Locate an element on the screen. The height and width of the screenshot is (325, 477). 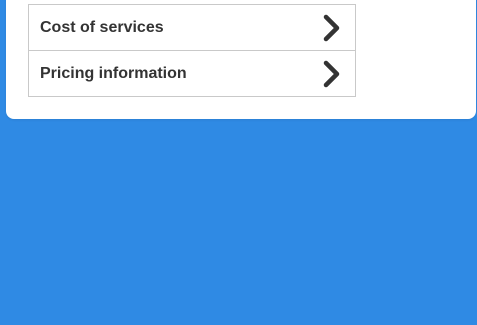
menu-item-label: Pricing information is located at coordinates (113, 73).